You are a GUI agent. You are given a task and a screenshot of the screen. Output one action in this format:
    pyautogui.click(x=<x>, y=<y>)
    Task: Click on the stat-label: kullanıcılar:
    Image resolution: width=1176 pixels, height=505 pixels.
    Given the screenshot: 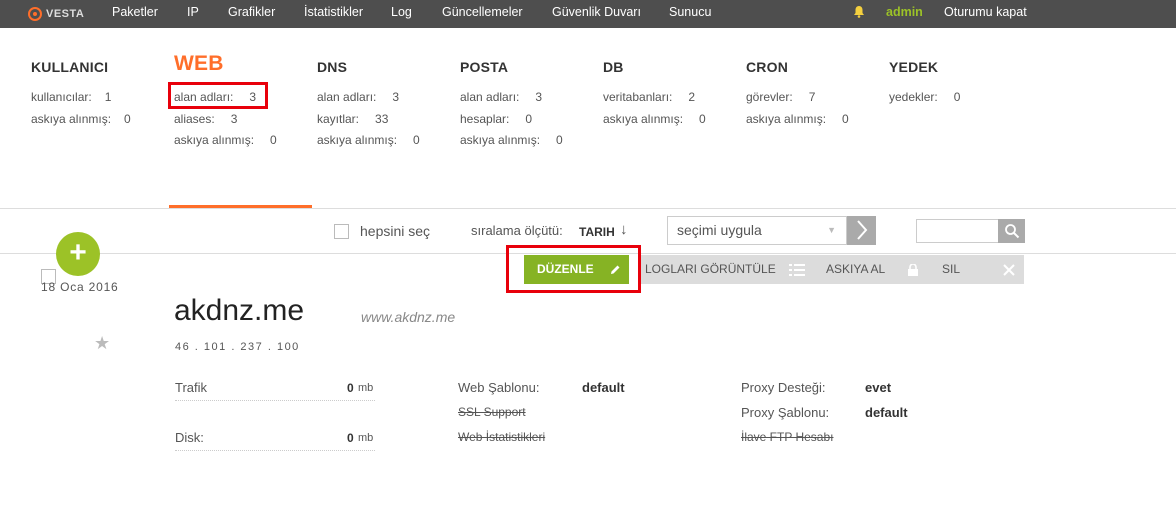 What is the action you would take?
    pyautogui.click(x=61, y=97)
    